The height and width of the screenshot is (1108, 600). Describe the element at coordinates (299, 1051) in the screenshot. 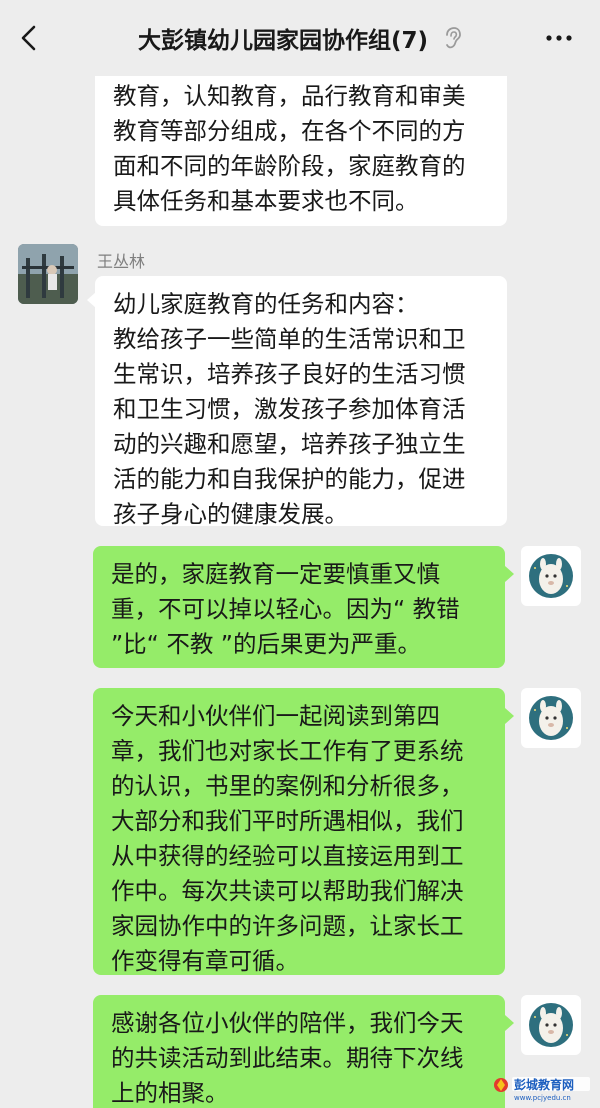

I see `message-bubble: 感谢各位小伙伴的陪伴，我们今天 的共读活动到此结束。期待下次线 上的相聚。` at that location.